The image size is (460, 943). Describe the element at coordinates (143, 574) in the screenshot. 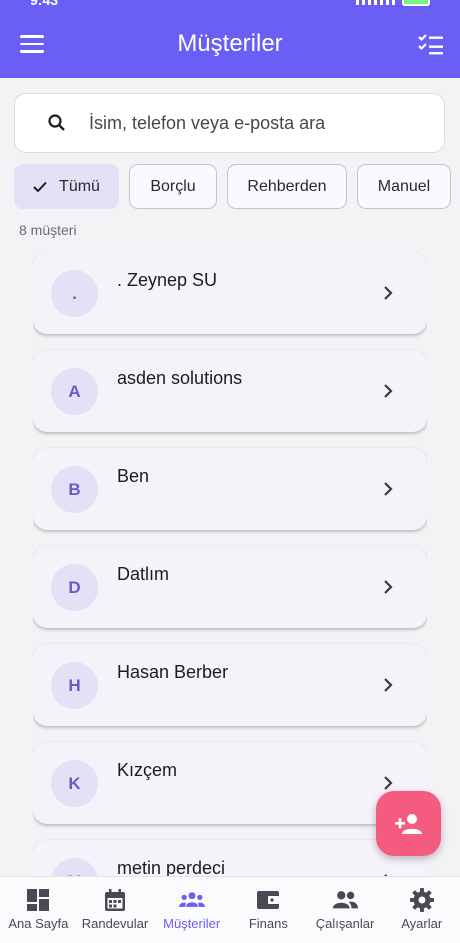

I see `customer-name: Datlım` at that location.